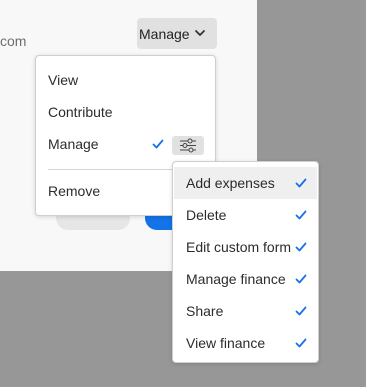 This screenshot has height=387, width=366. Describe the element at coordinates (226, 343) in the screenshot. I see `permission-item-label: View finance` at that location.